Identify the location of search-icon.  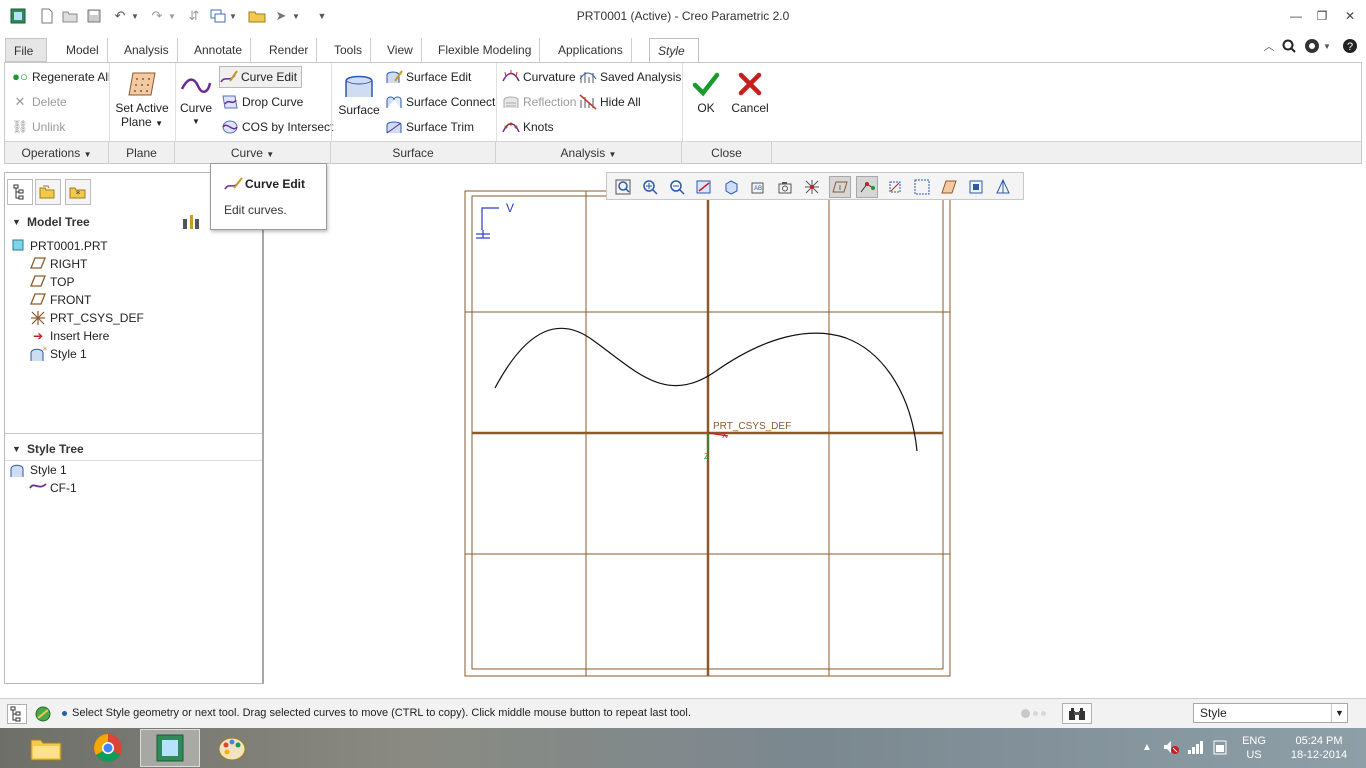
(1289, 46).